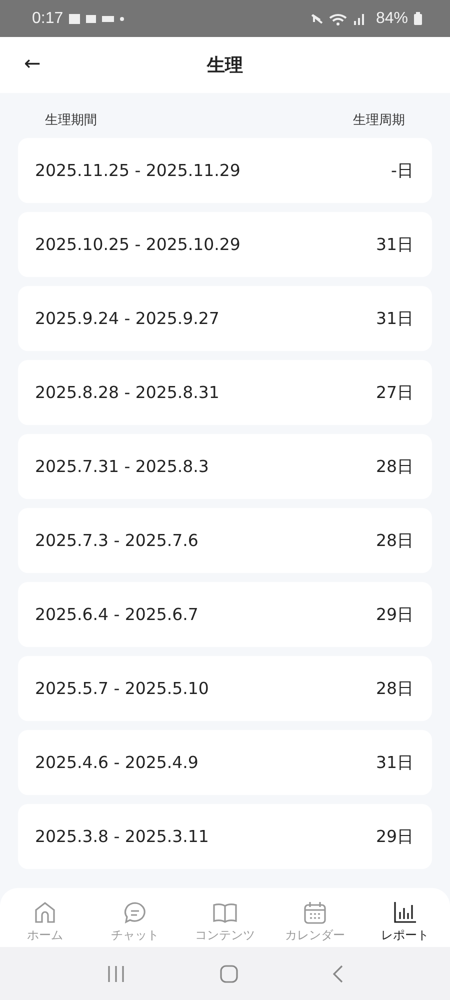 Image resolution: width=450 pixels, height=1000 pixels. What do you see at coordinates (116, 540) in the screenshot?
I see `period-dates: 2025.7.3 - 2025.7.6` at bounding box center [116, 540].